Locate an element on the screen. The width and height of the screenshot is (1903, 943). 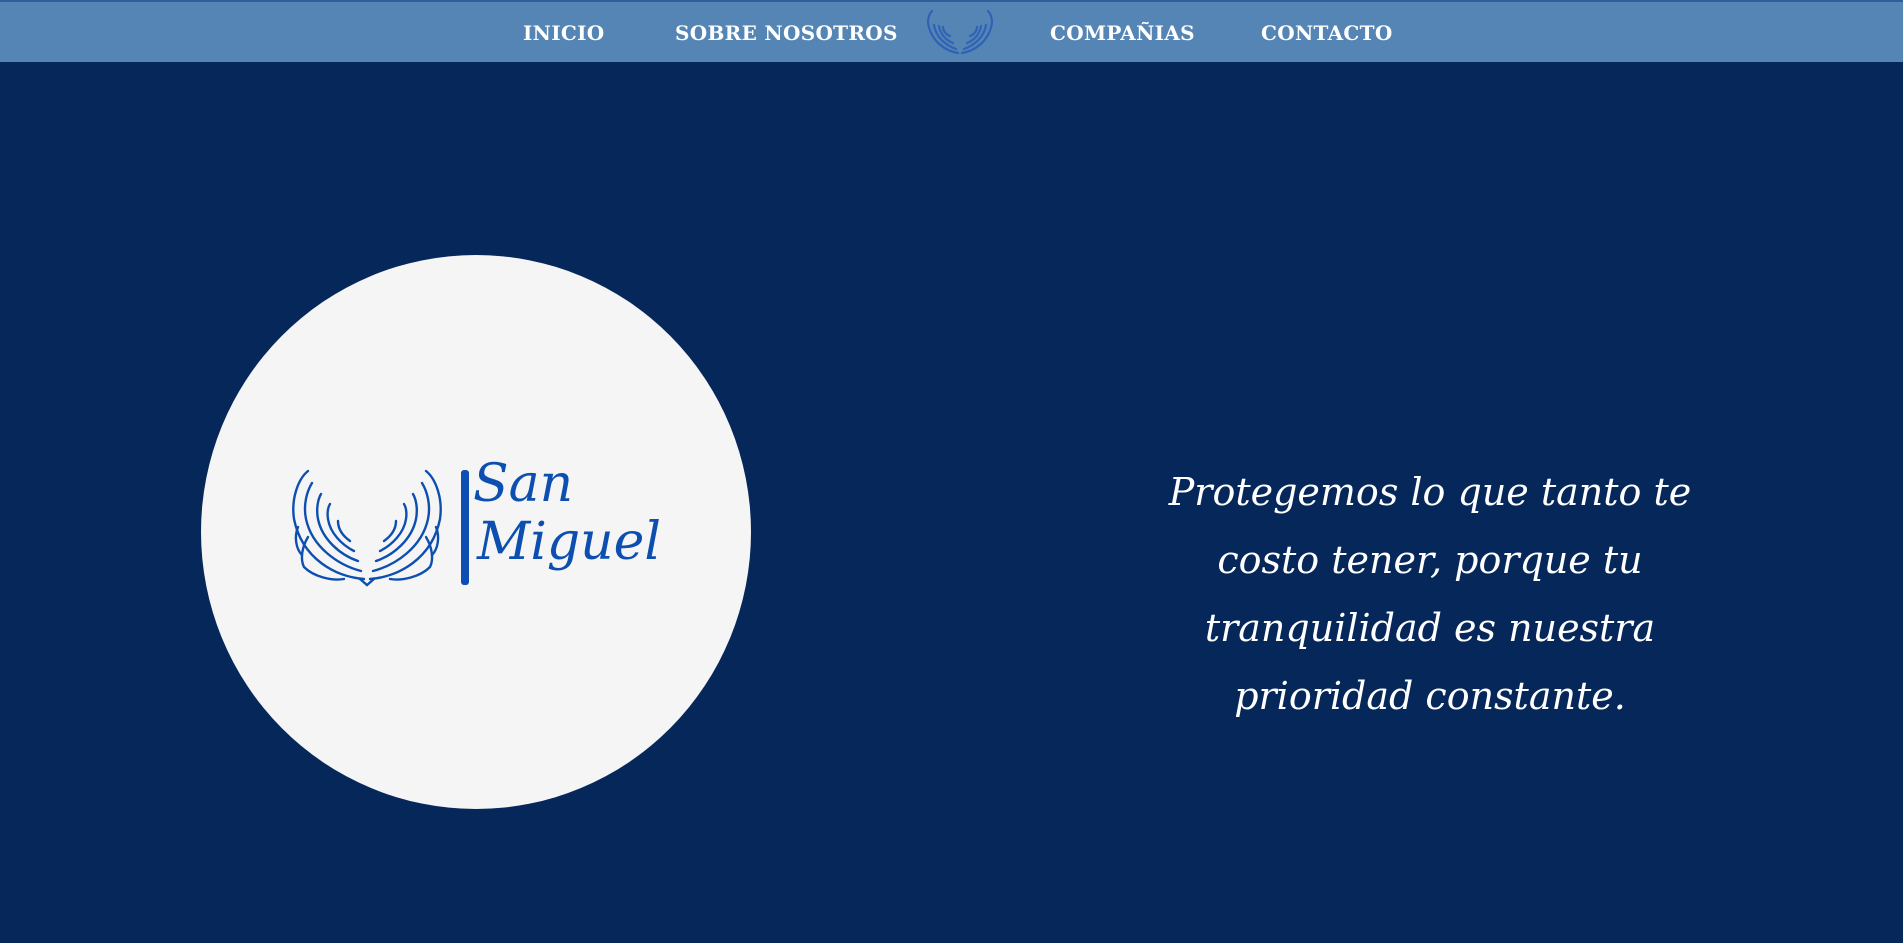
nav-link-contacto: CONTACTO is located at coordinates (1327, 33).